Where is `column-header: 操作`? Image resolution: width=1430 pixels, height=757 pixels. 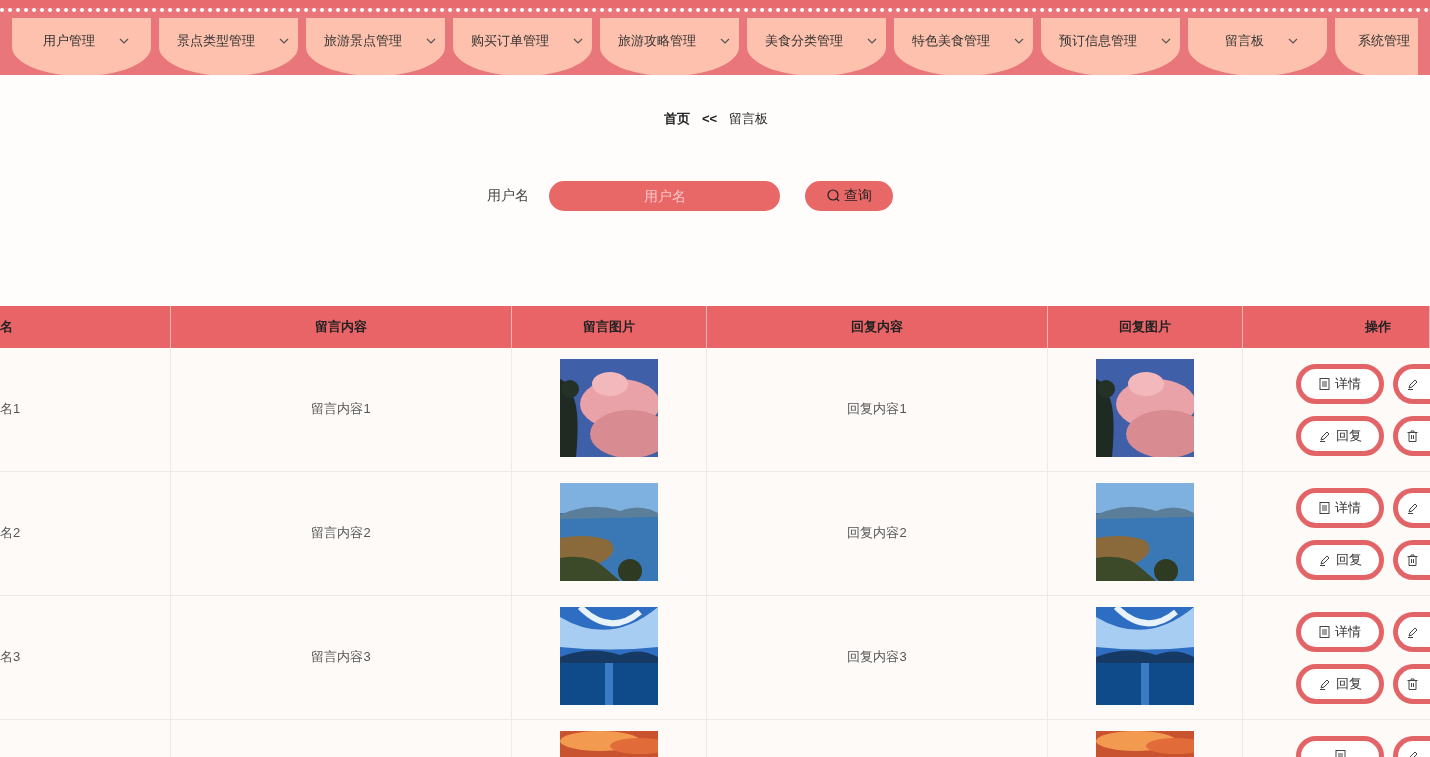
column-header: 操作 is located at coordinates (1336, 326).